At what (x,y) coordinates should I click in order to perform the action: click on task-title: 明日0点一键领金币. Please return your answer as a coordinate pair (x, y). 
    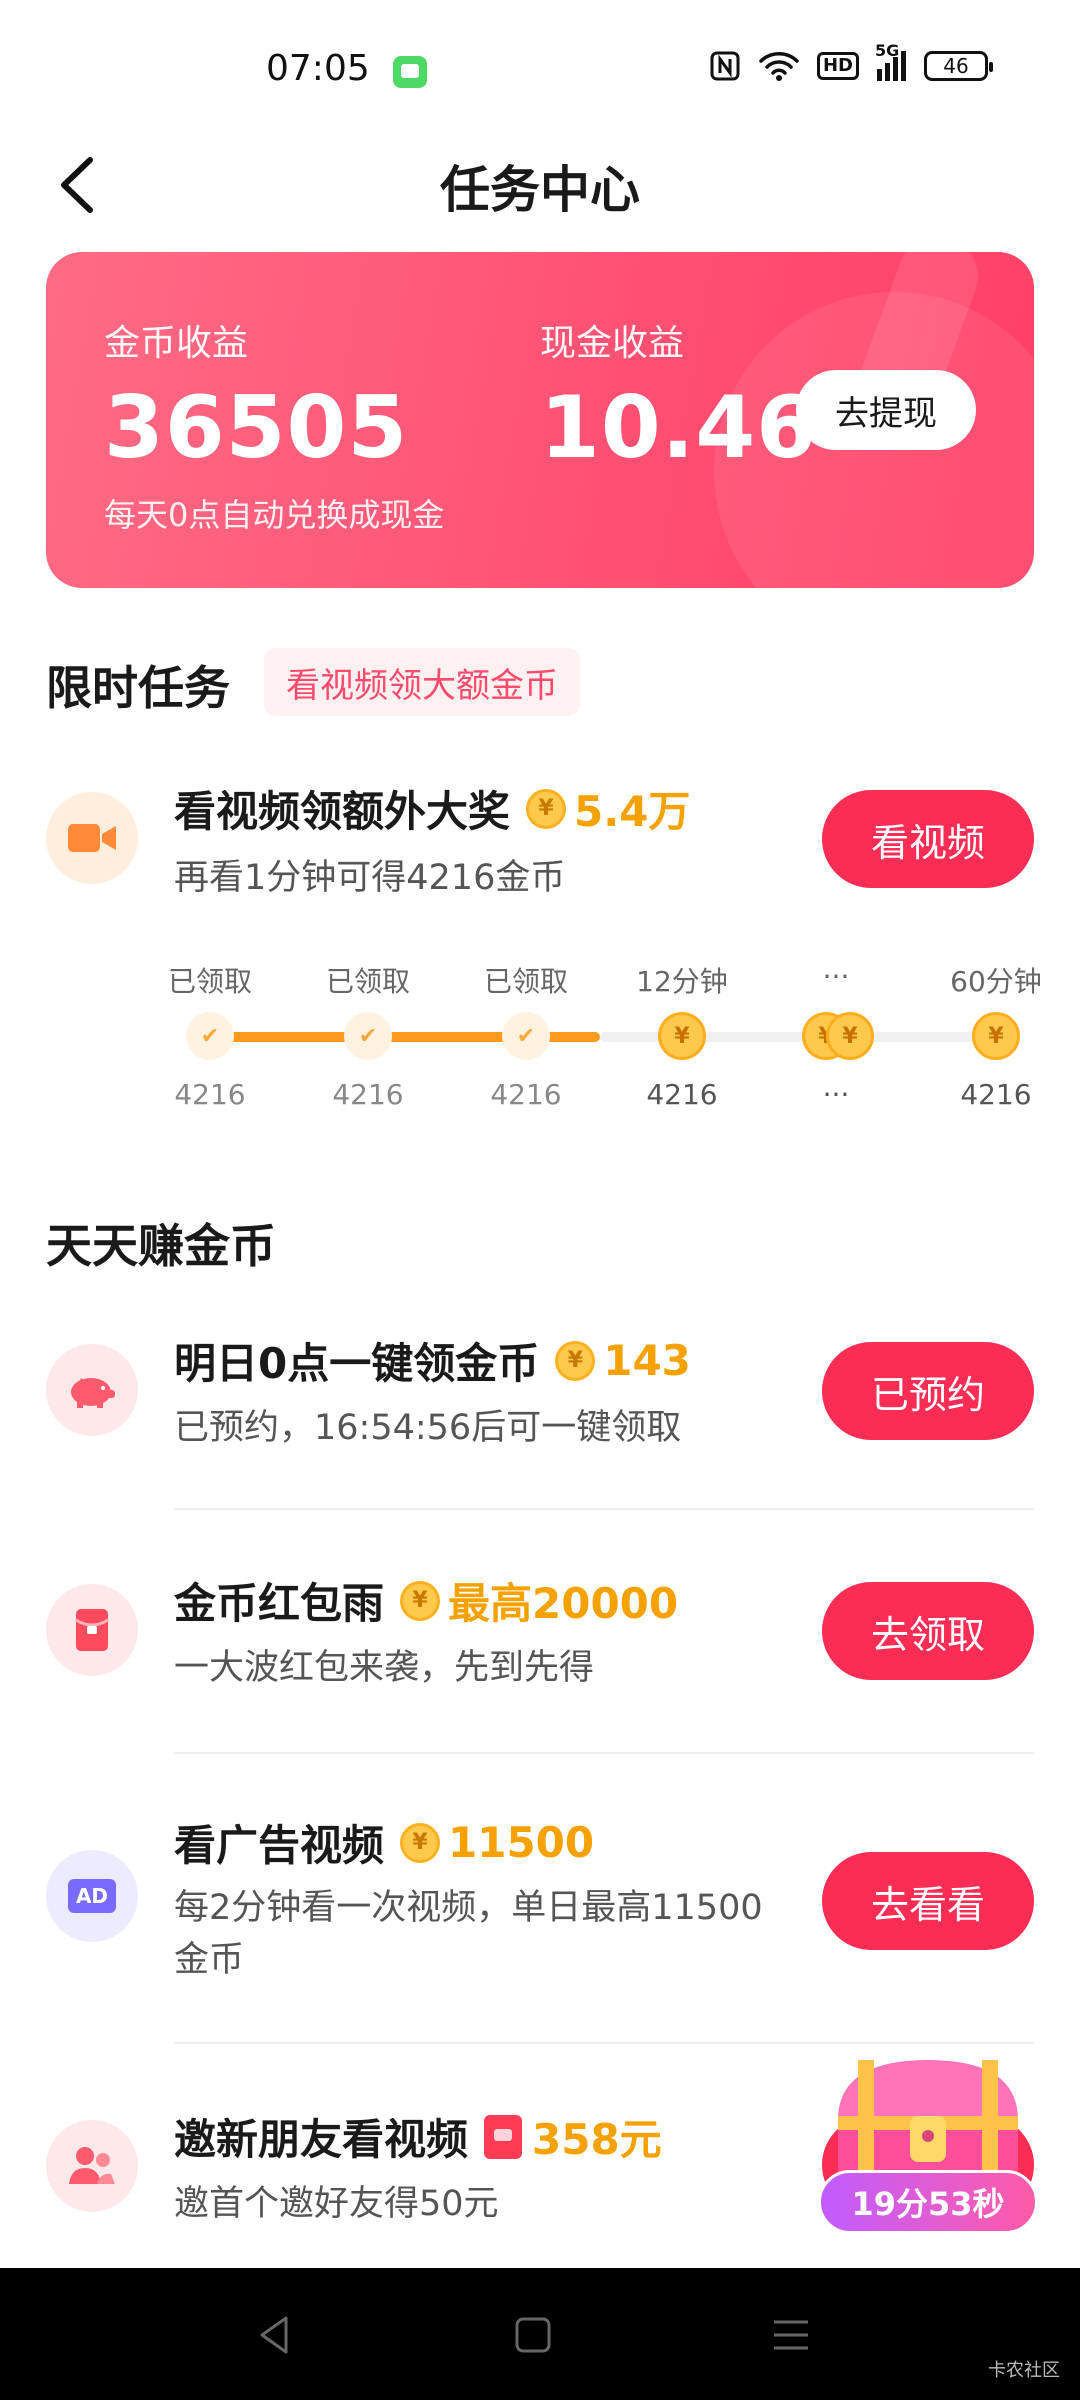
    Looking at the image, I should click on (357, 1363).